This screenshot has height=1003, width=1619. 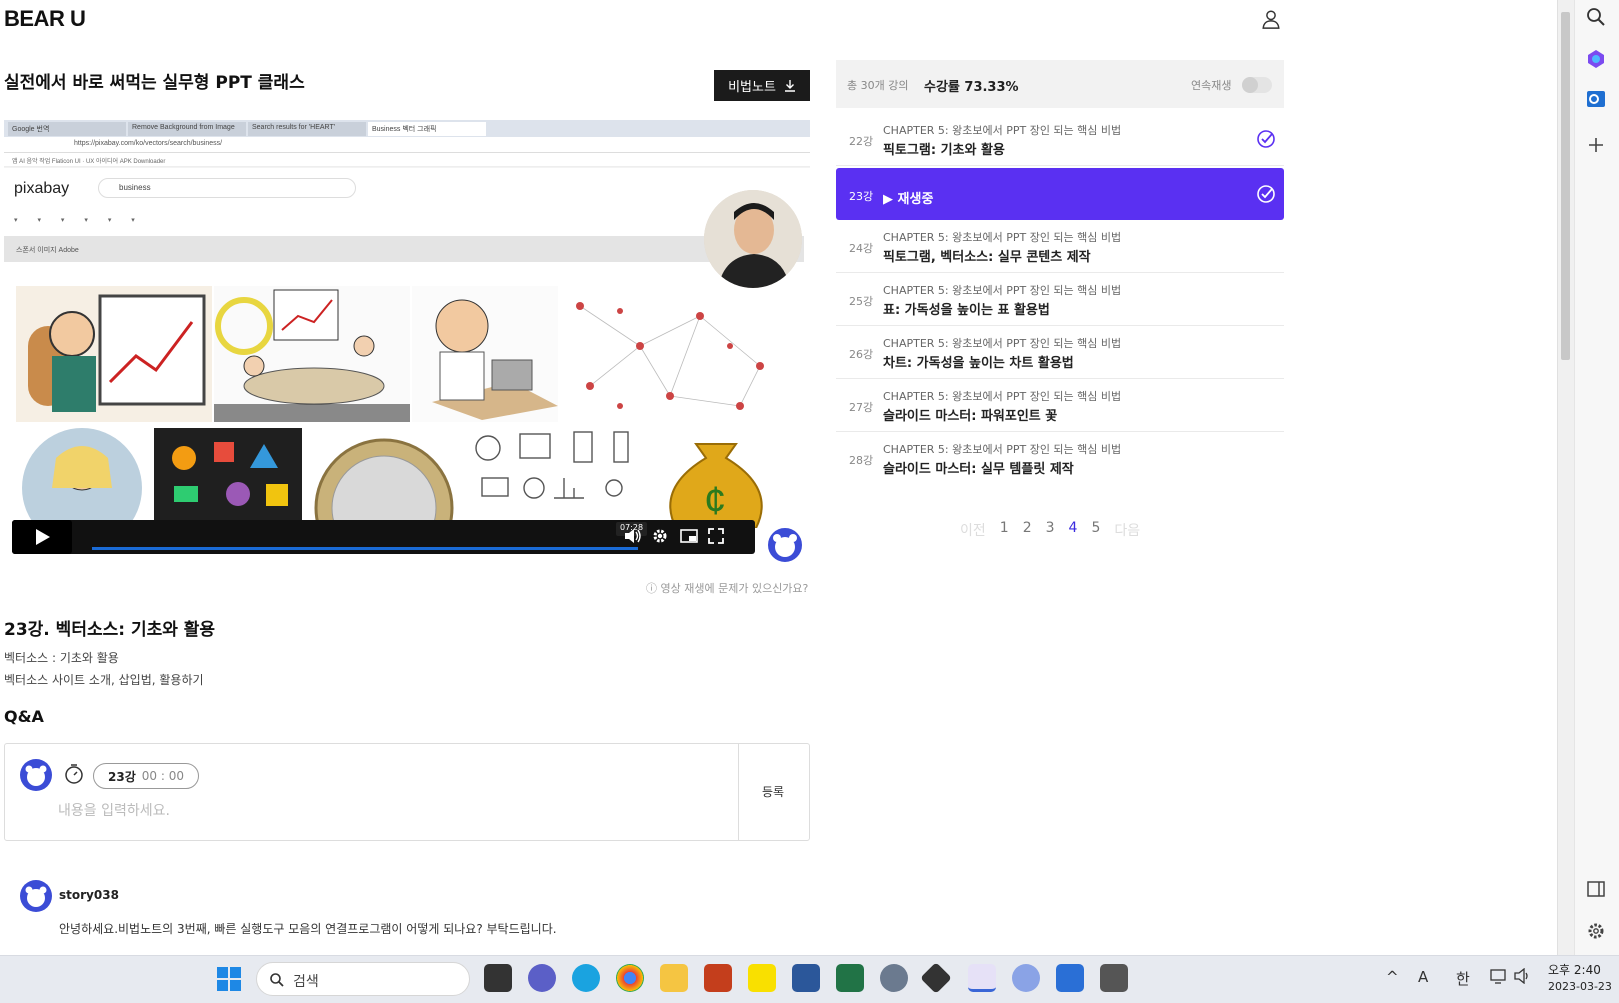 What do you see at coordinates (1596, 145) in the screenshot?
I see `add-icon` at bounding box center [1596, 145].